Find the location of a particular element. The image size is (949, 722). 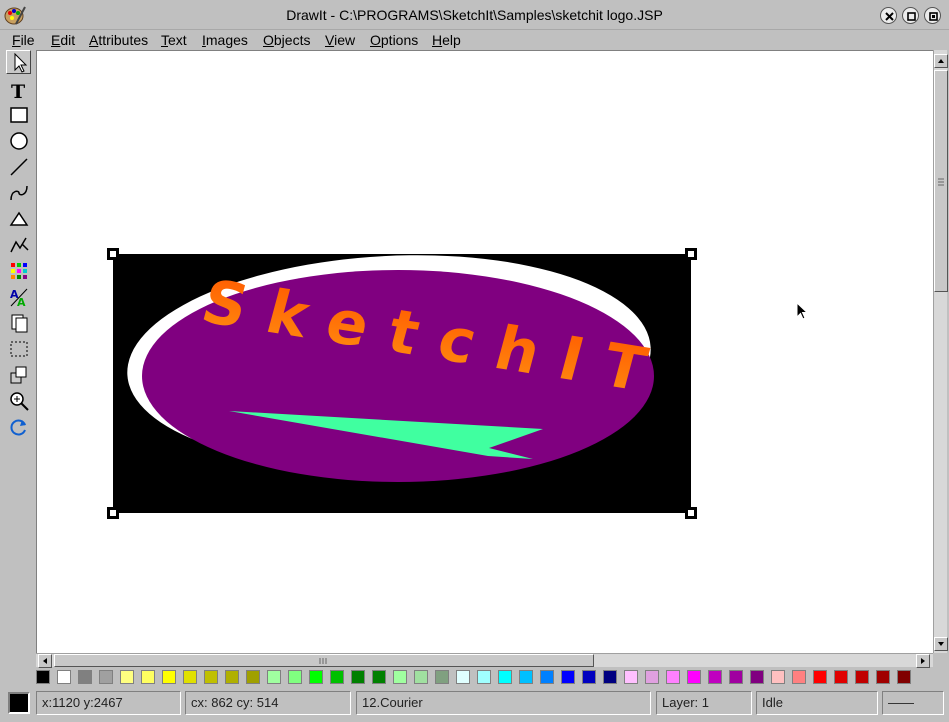

polygon-icon is located at coordinates (19, 218).